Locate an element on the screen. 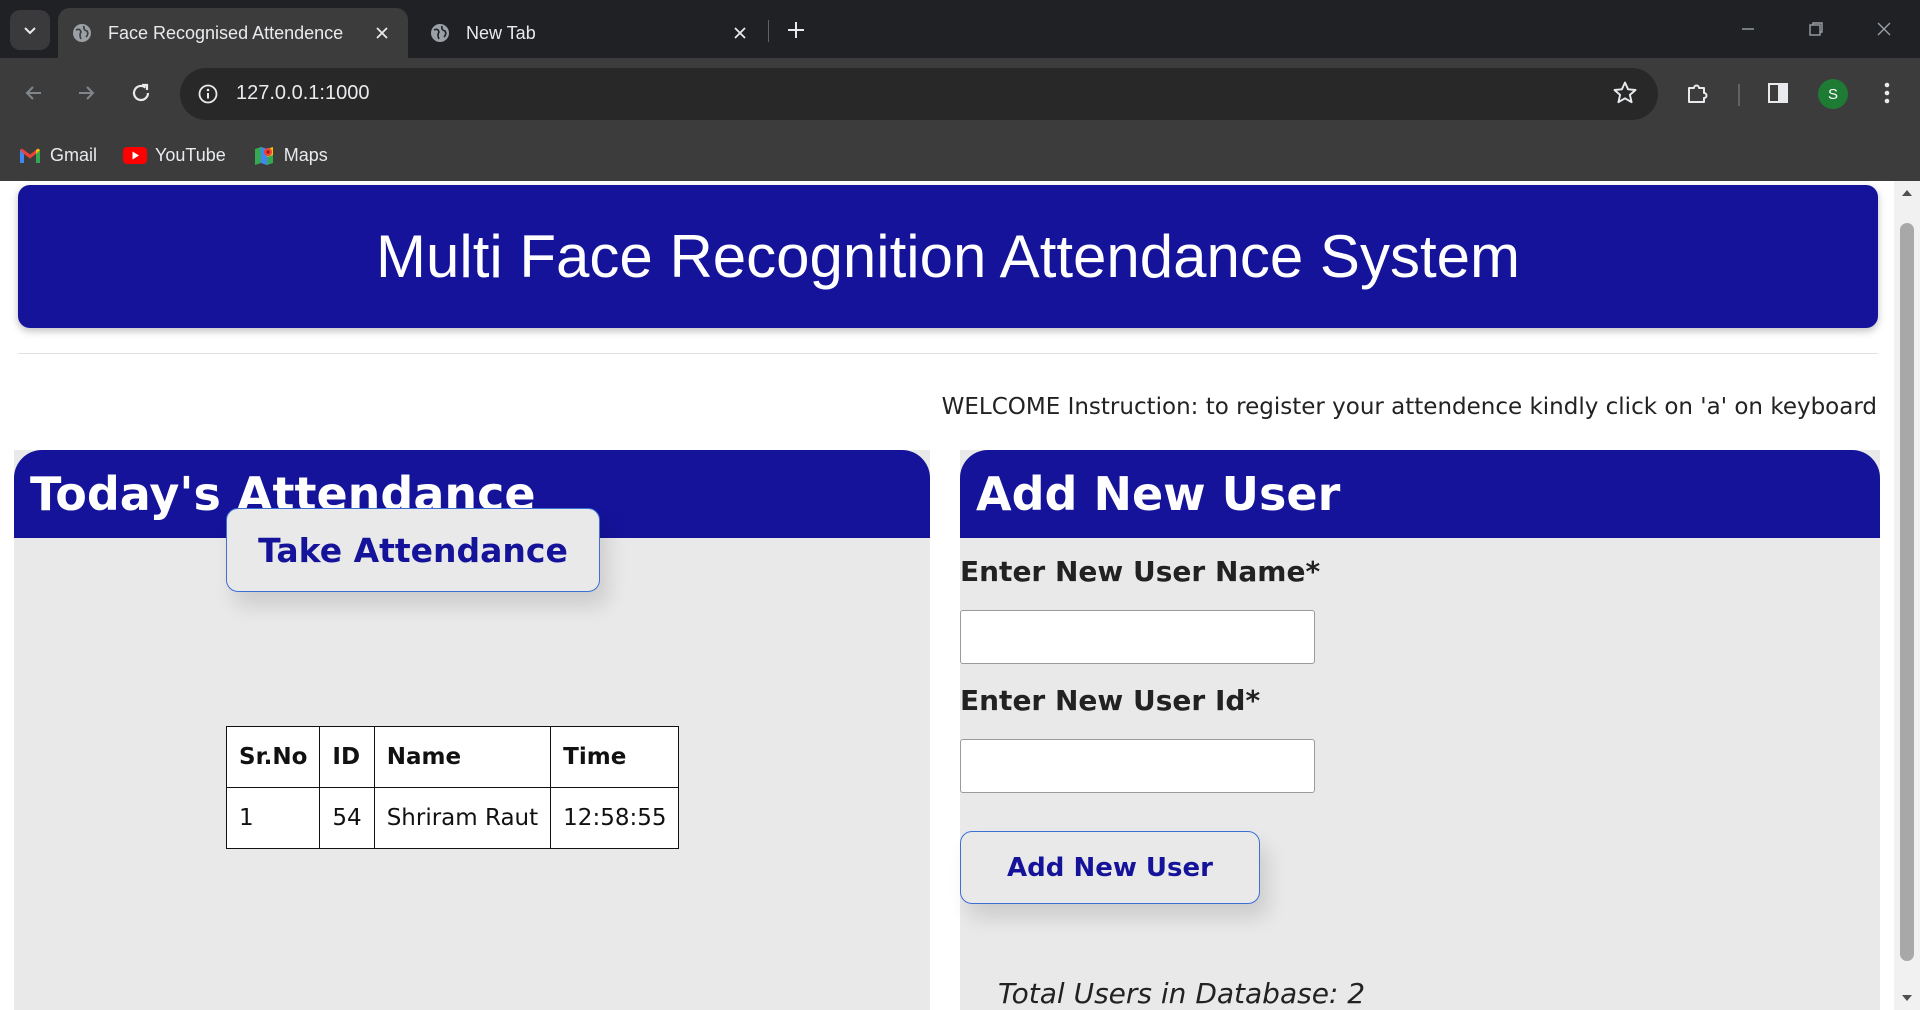 The width and height of the screenshot is (1920, 1010). forward-button is located at coordinates (86, 93).